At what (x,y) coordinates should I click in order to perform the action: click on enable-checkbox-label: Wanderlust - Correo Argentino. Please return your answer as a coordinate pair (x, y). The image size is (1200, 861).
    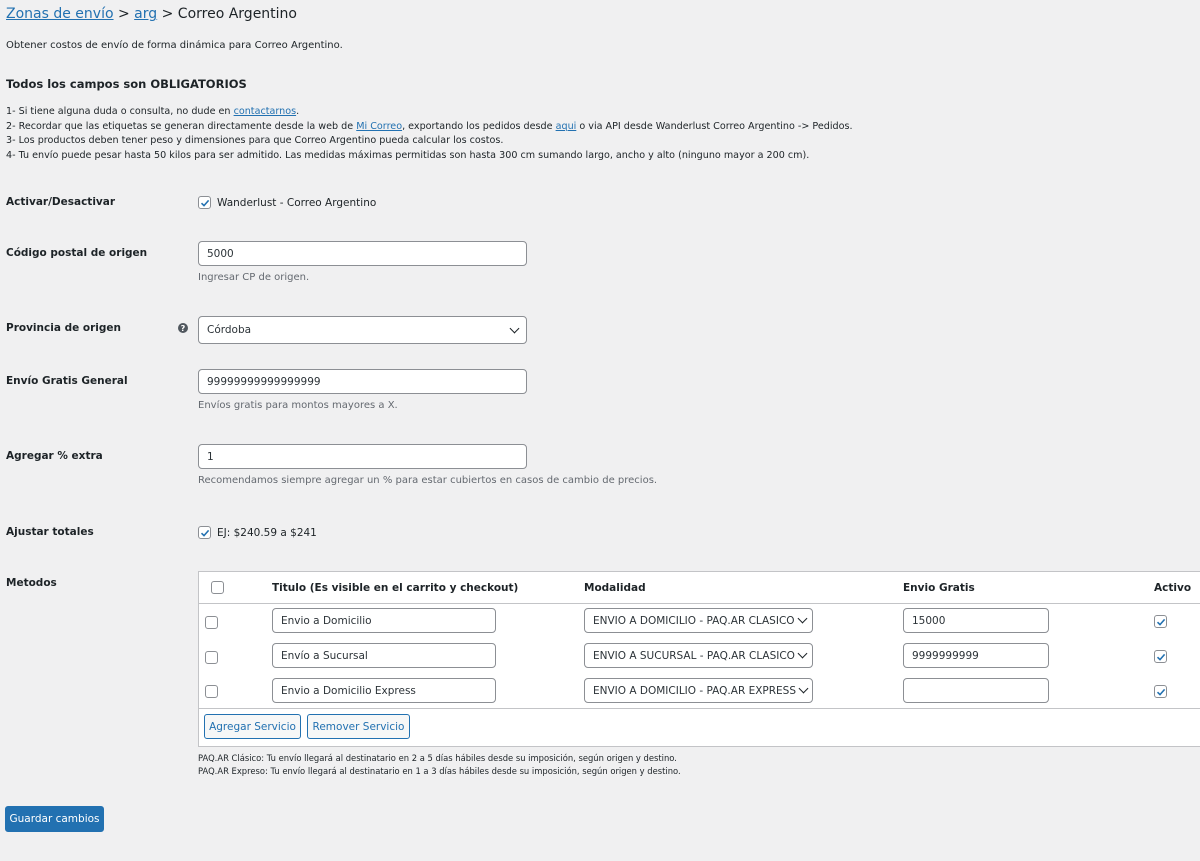
    Looking at the image, I should click on (297, 202).